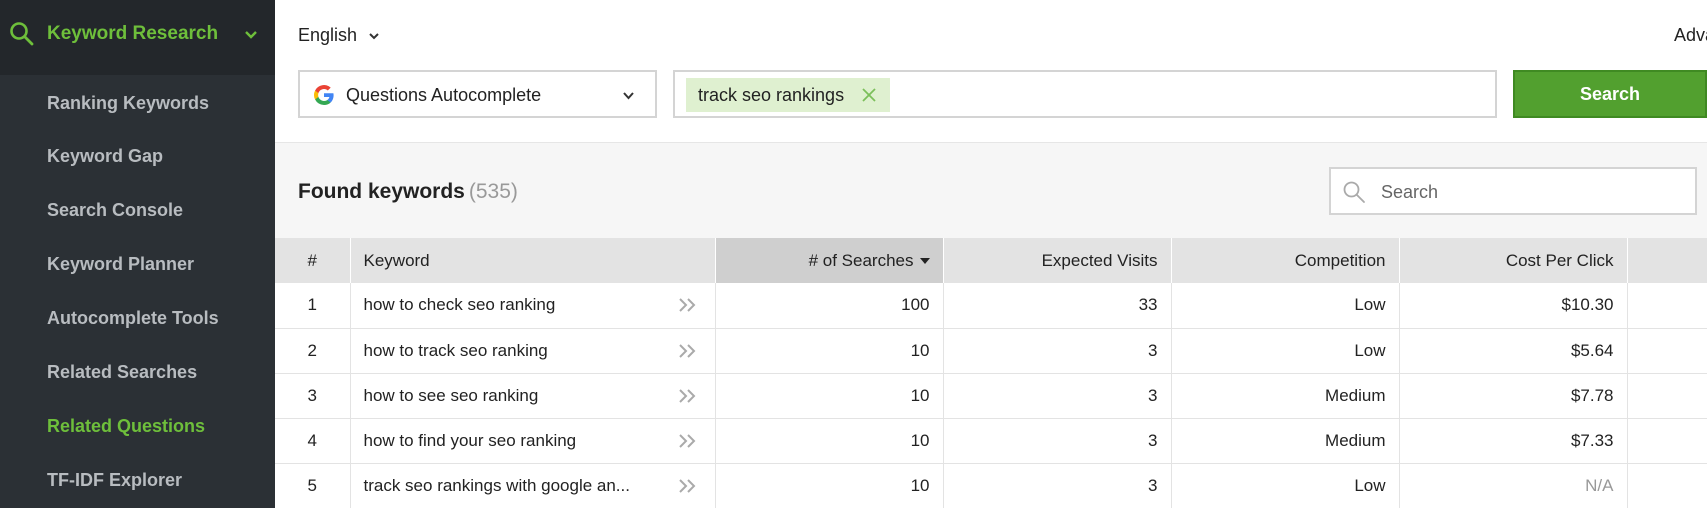 The height and width of the screenshot is (508, 1707). What do you see at coordinates (1690, 35) in the screenshot?
I see `advanced-link: Adva` at bounding box center [1690, 35].